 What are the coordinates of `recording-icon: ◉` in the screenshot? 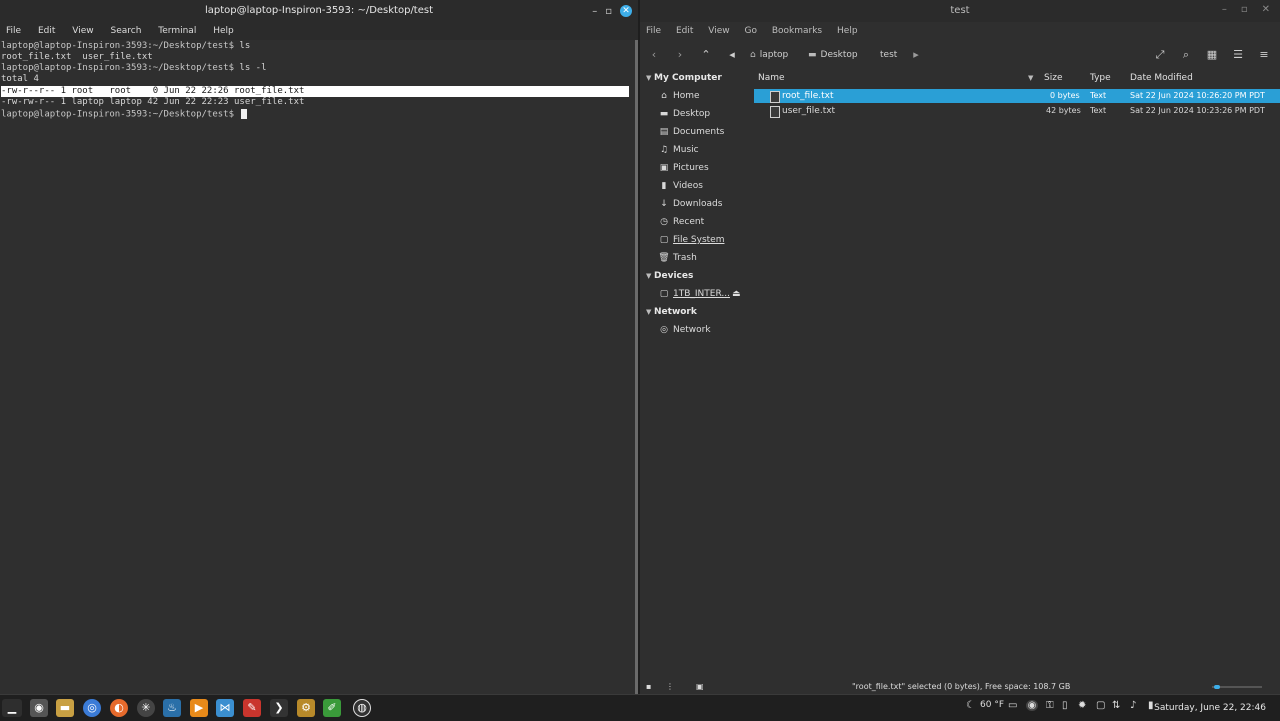 It's located at (1032, 705).